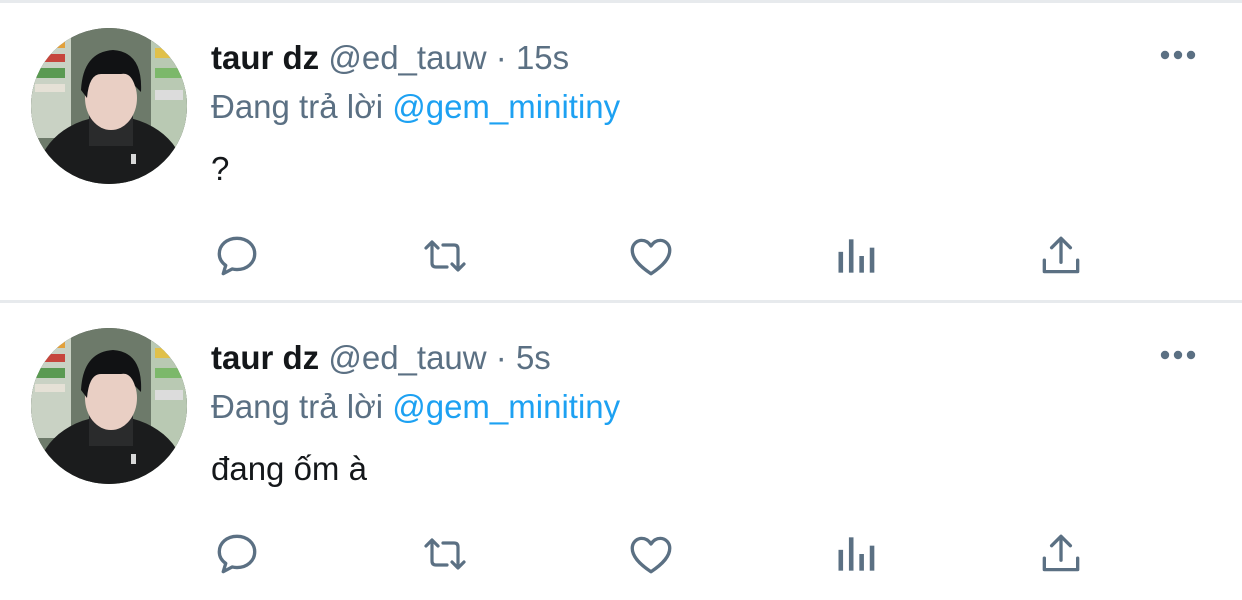 Image resolution: width=1242 pixels, height=600 pixels. I want to click on timestamp: 15s, so click(542, 57).